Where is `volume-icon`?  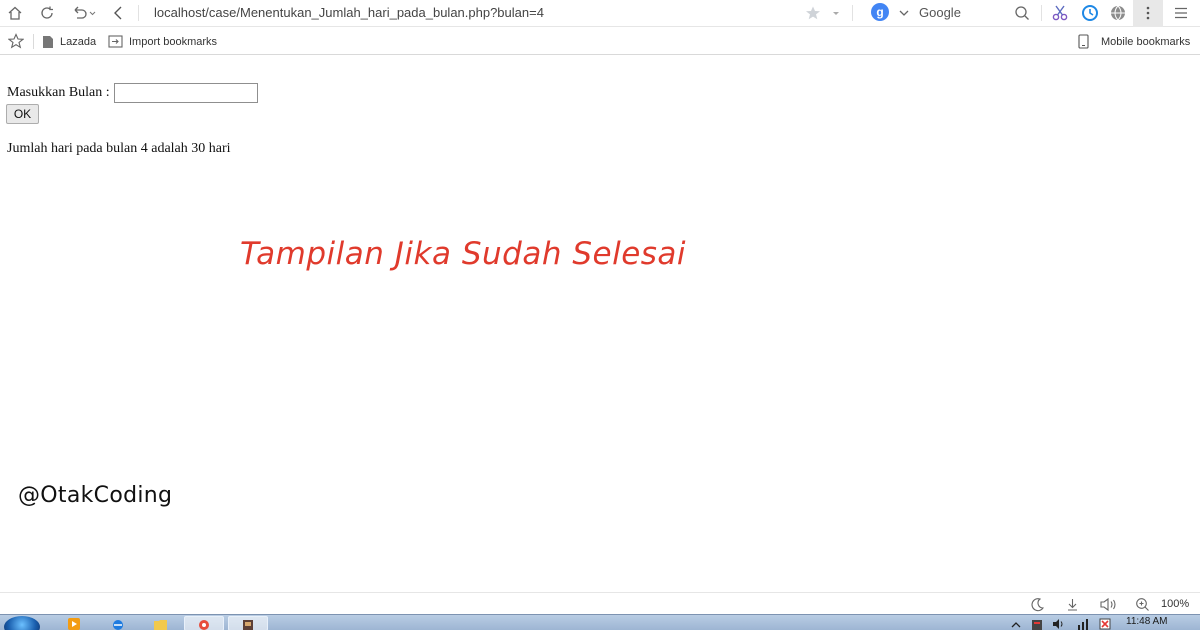 volume-icon is located at coordinates (1109, 604).